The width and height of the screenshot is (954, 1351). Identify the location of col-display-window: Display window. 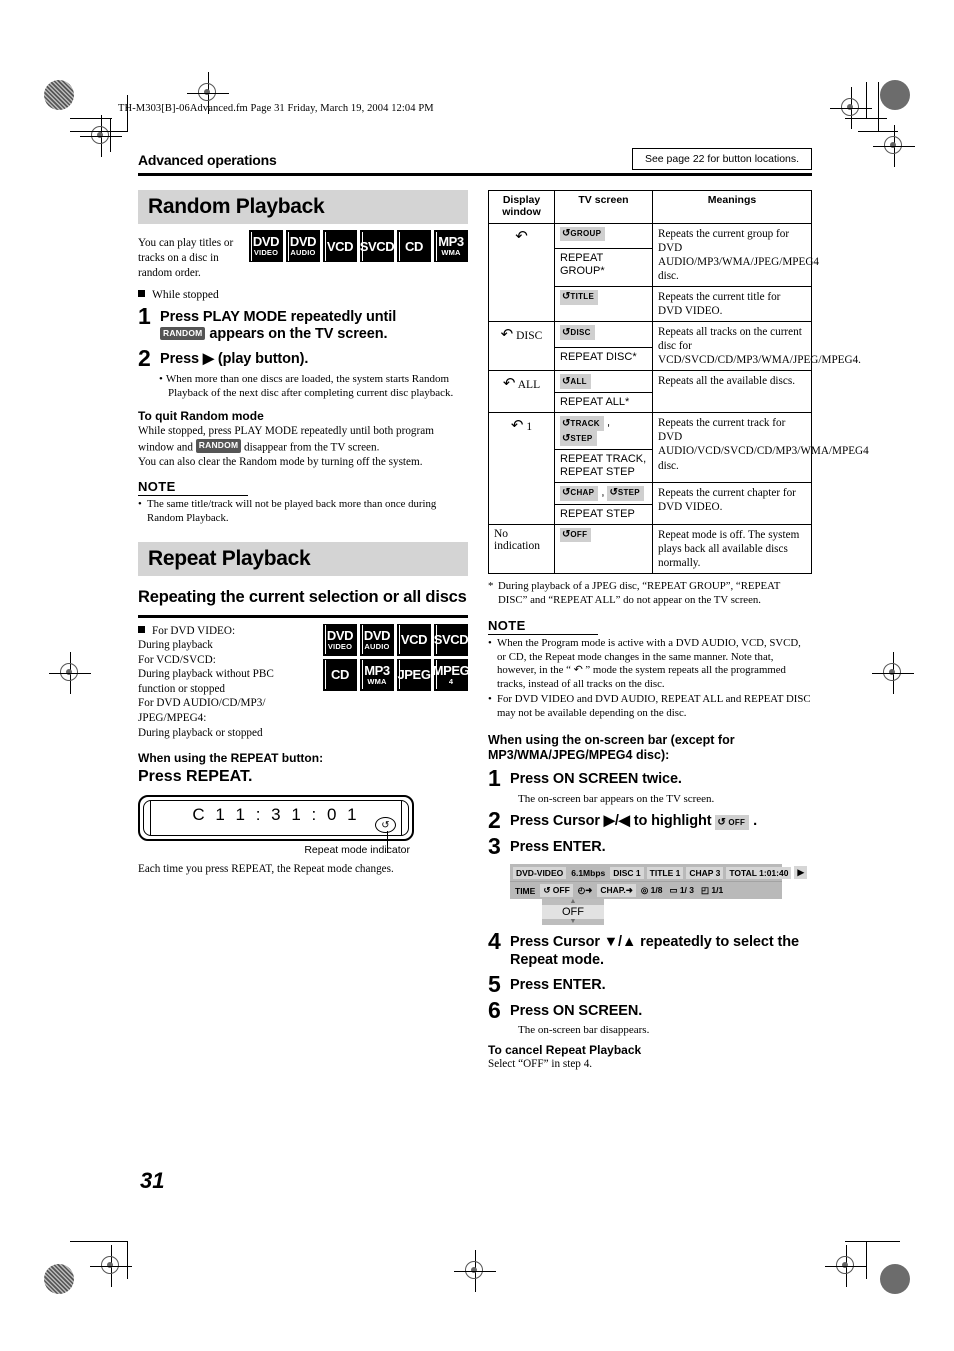
(521, 207).